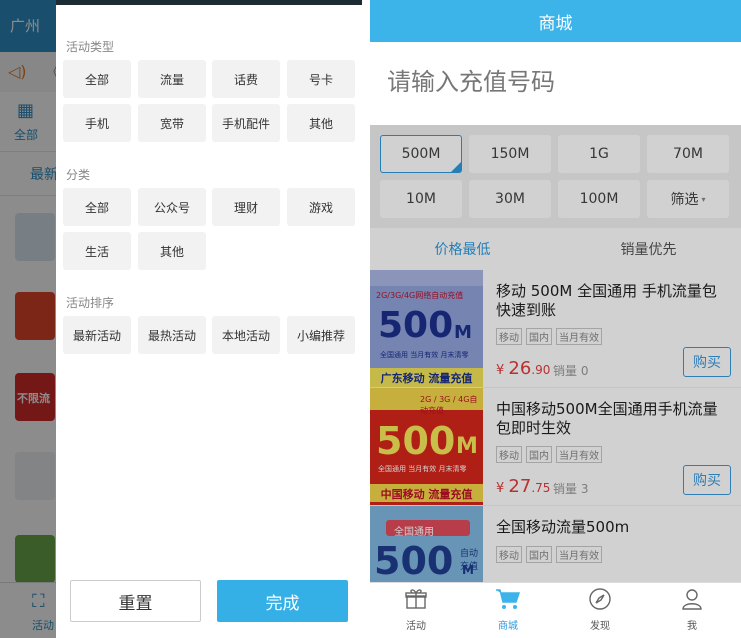  What do you see at coordinates (416, 601) in the screenshot?
I see `gift-icon` at bounding box center [416, 601].